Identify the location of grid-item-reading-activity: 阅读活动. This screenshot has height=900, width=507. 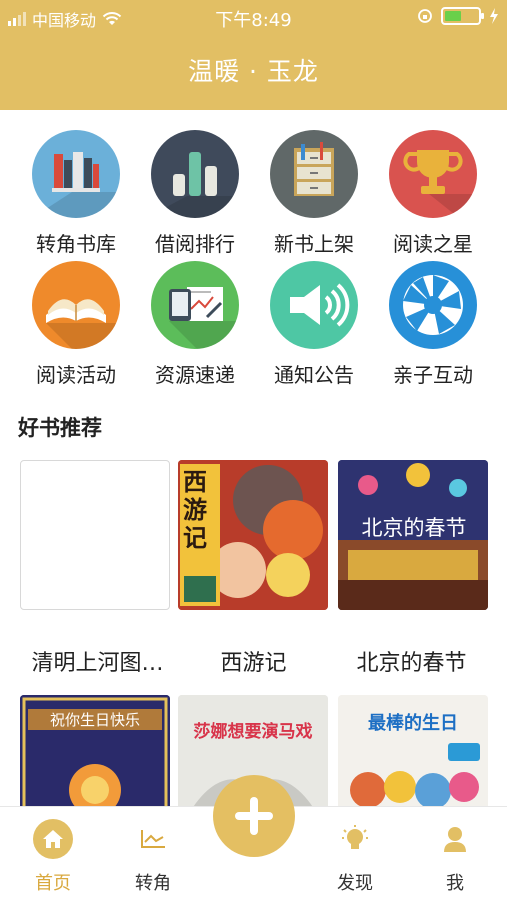
(76, 324).